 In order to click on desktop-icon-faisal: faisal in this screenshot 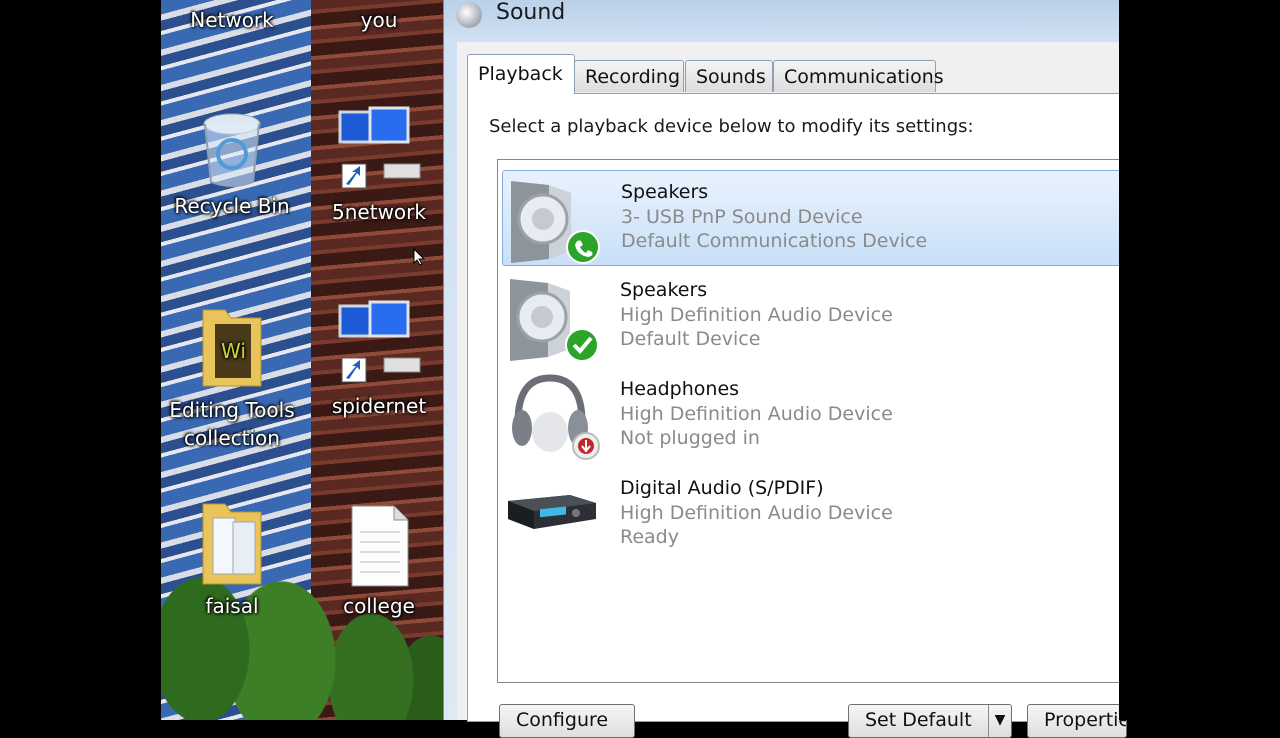, I will do `click(232, 558)`.